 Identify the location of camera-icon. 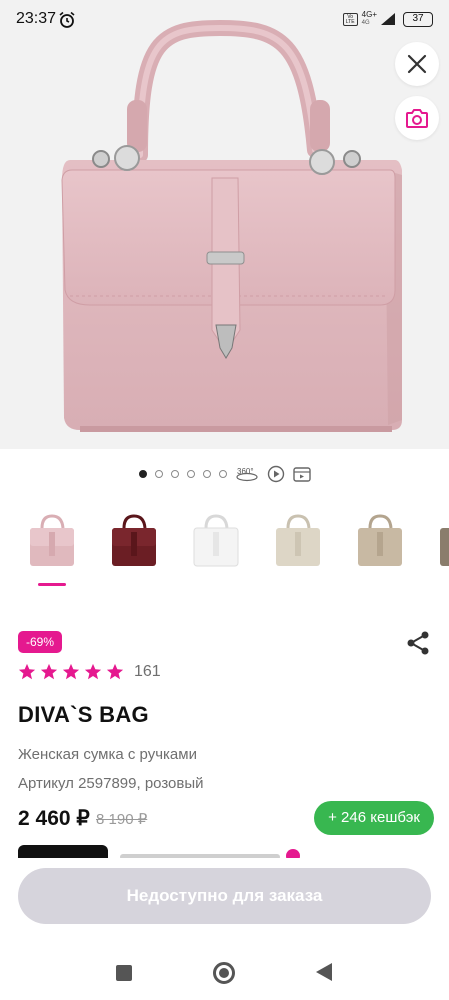
(417, 118).